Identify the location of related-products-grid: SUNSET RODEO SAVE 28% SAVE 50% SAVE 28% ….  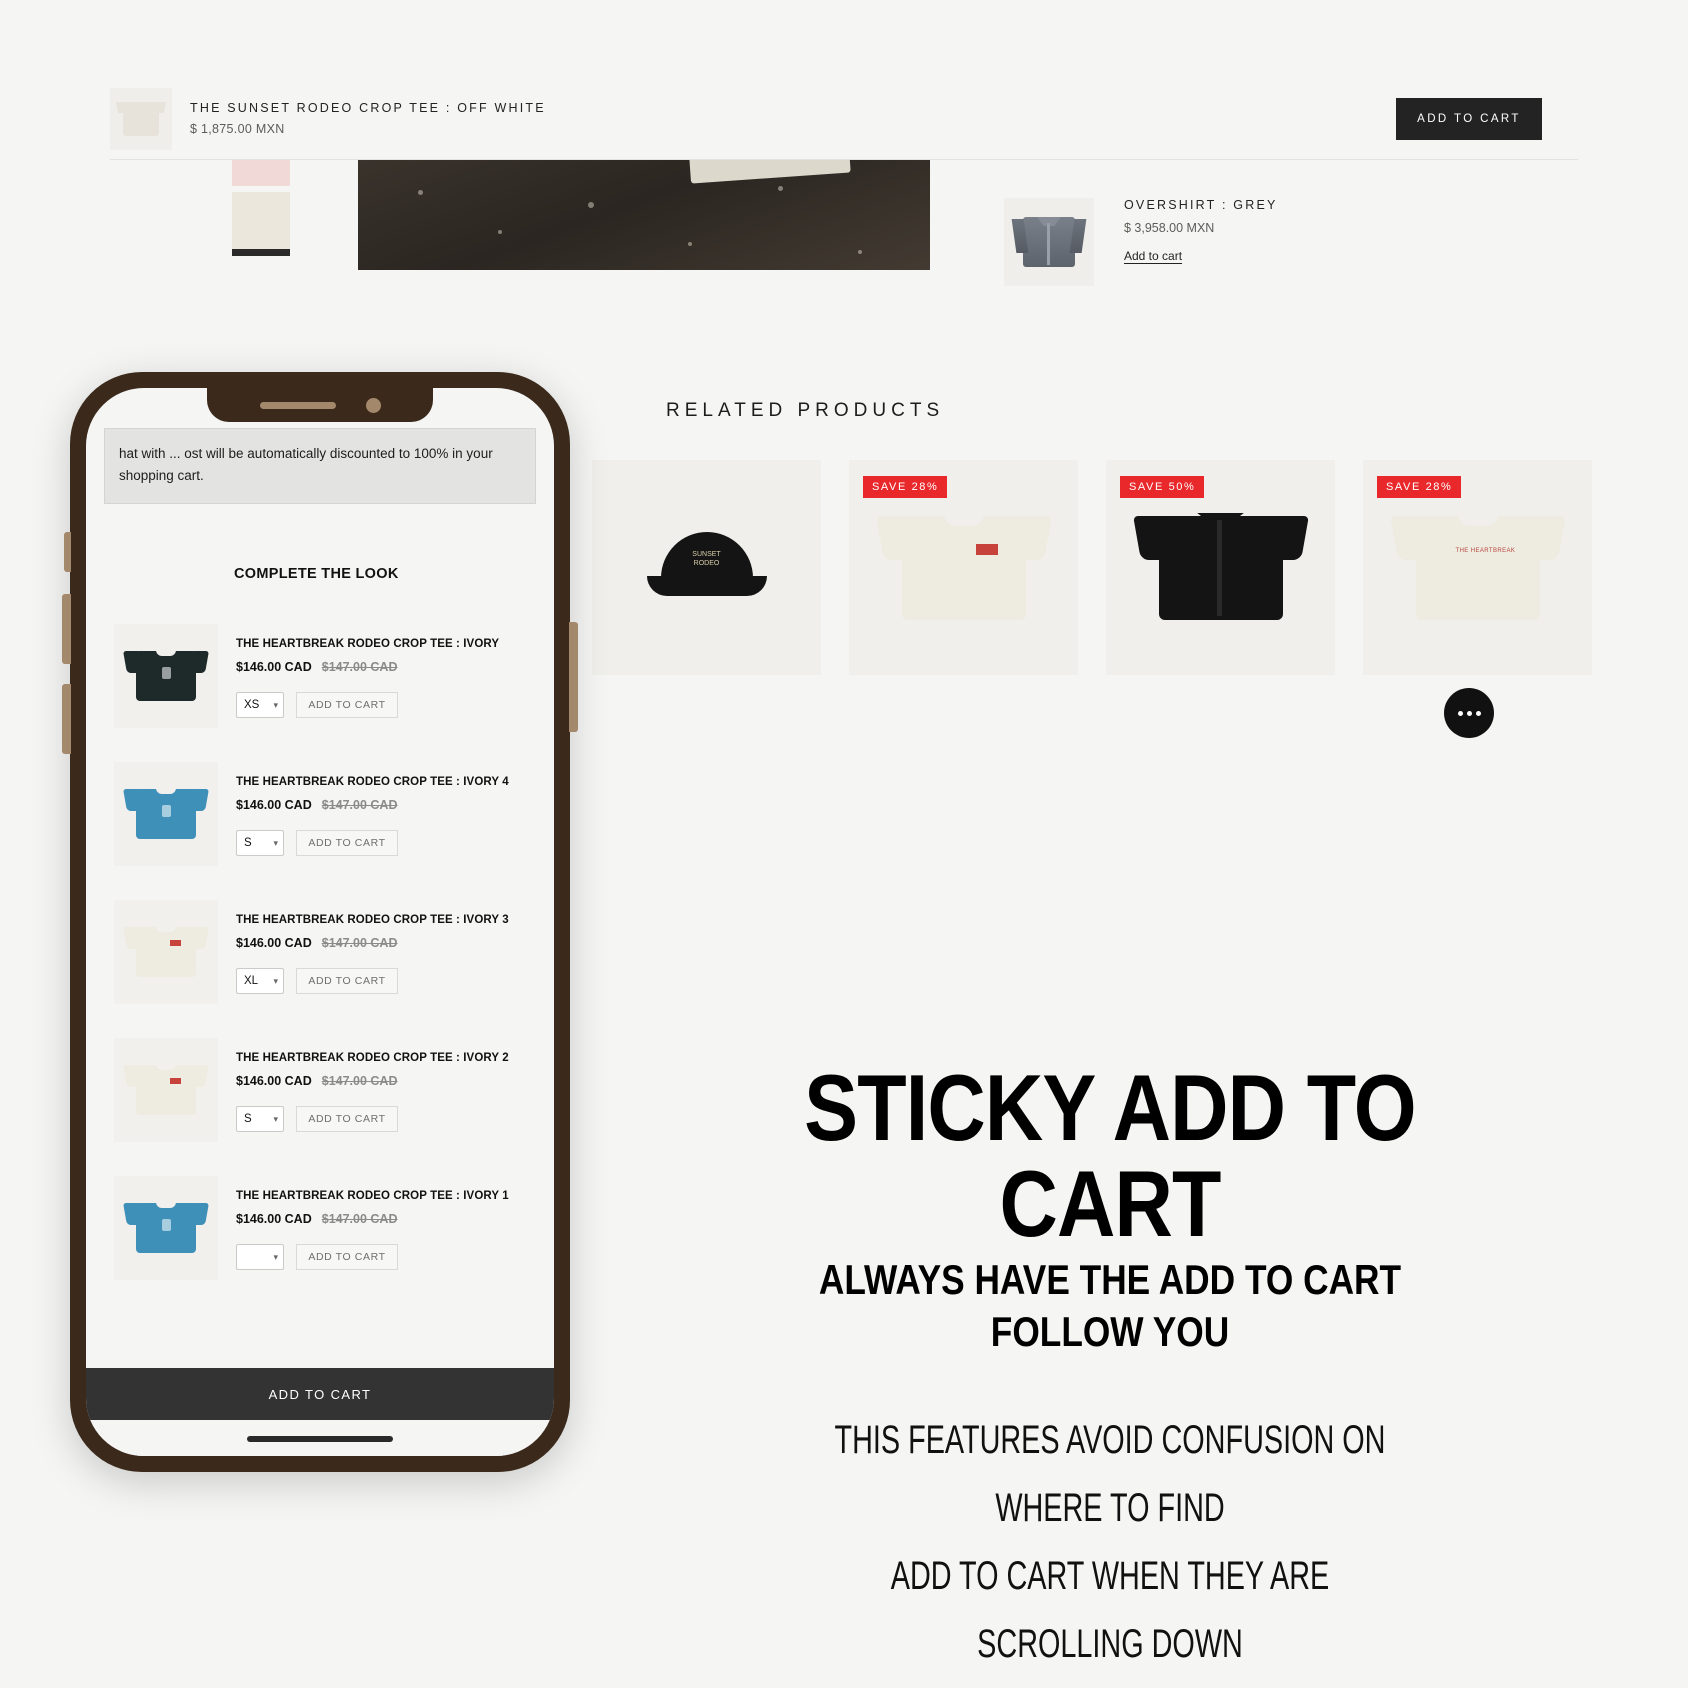
(1092, 567).